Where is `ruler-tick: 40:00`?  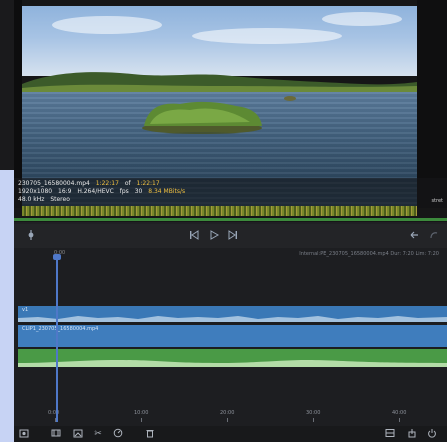 ruler-tick: 40:00 is located at coordinates (399, 413).